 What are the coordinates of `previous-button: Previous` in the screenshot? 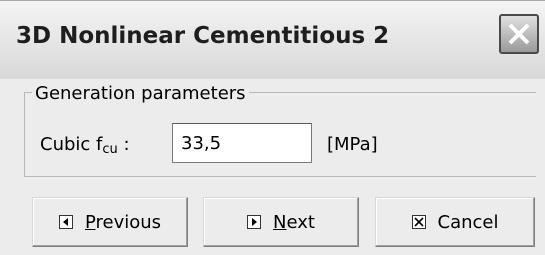 It's located at (110, 222).